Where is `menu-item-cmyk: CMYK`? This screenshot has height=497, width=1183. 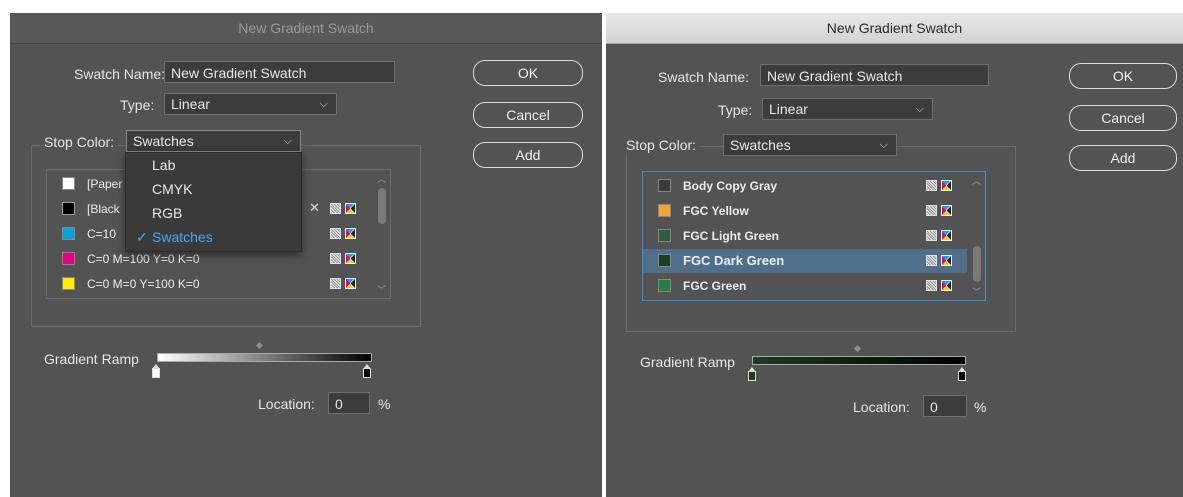
menu-item-cmyk: CMYK is located at coordinates (213, 189).